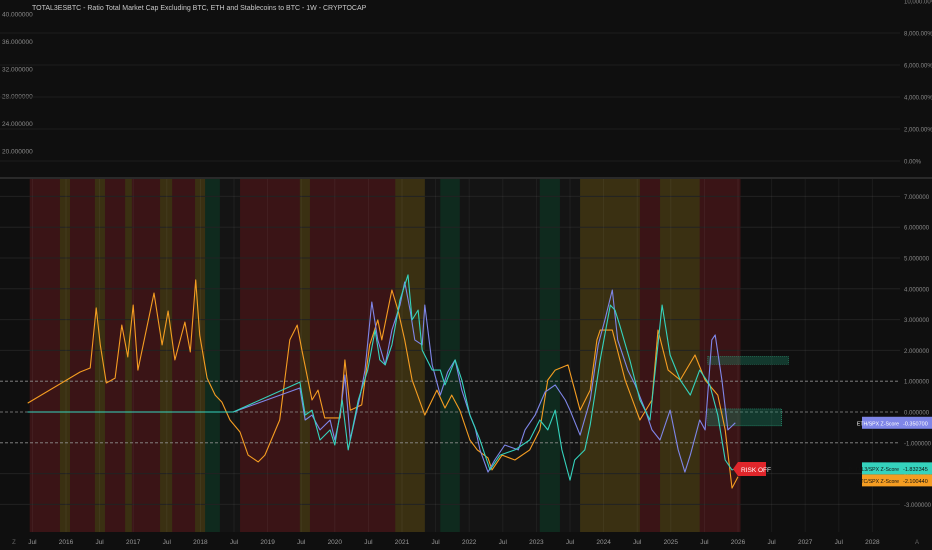  What do you see at coordinates (756, 470) in the screenshot?
I see `risk-off-label: RISK OFF` at bounding box center [756, 470].